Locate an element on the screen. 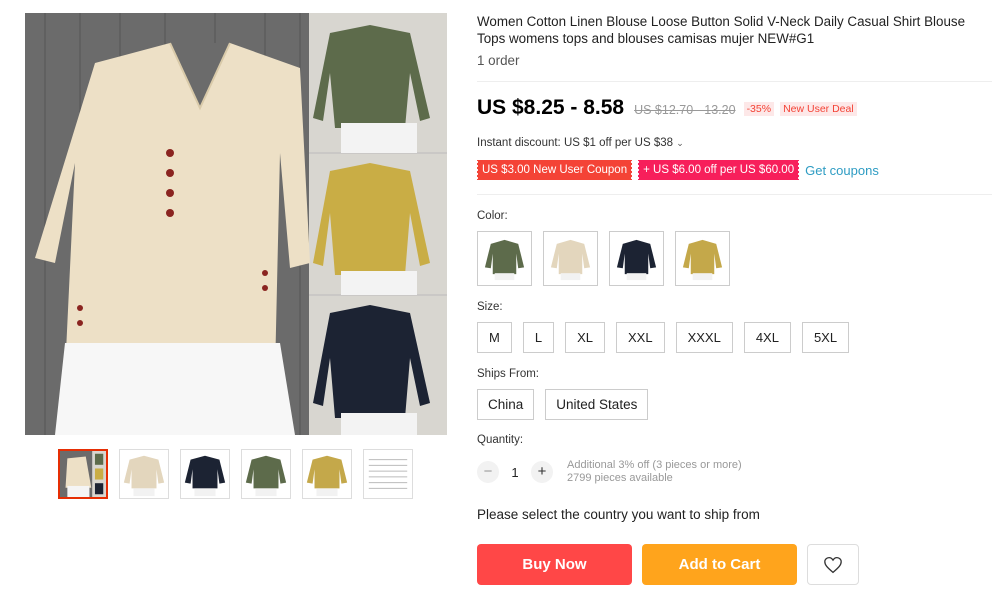 Image resolution: width=1000 pixels, height=596 pixels. size-option-xxxl: XXXL is located at coordinates (704, 337).